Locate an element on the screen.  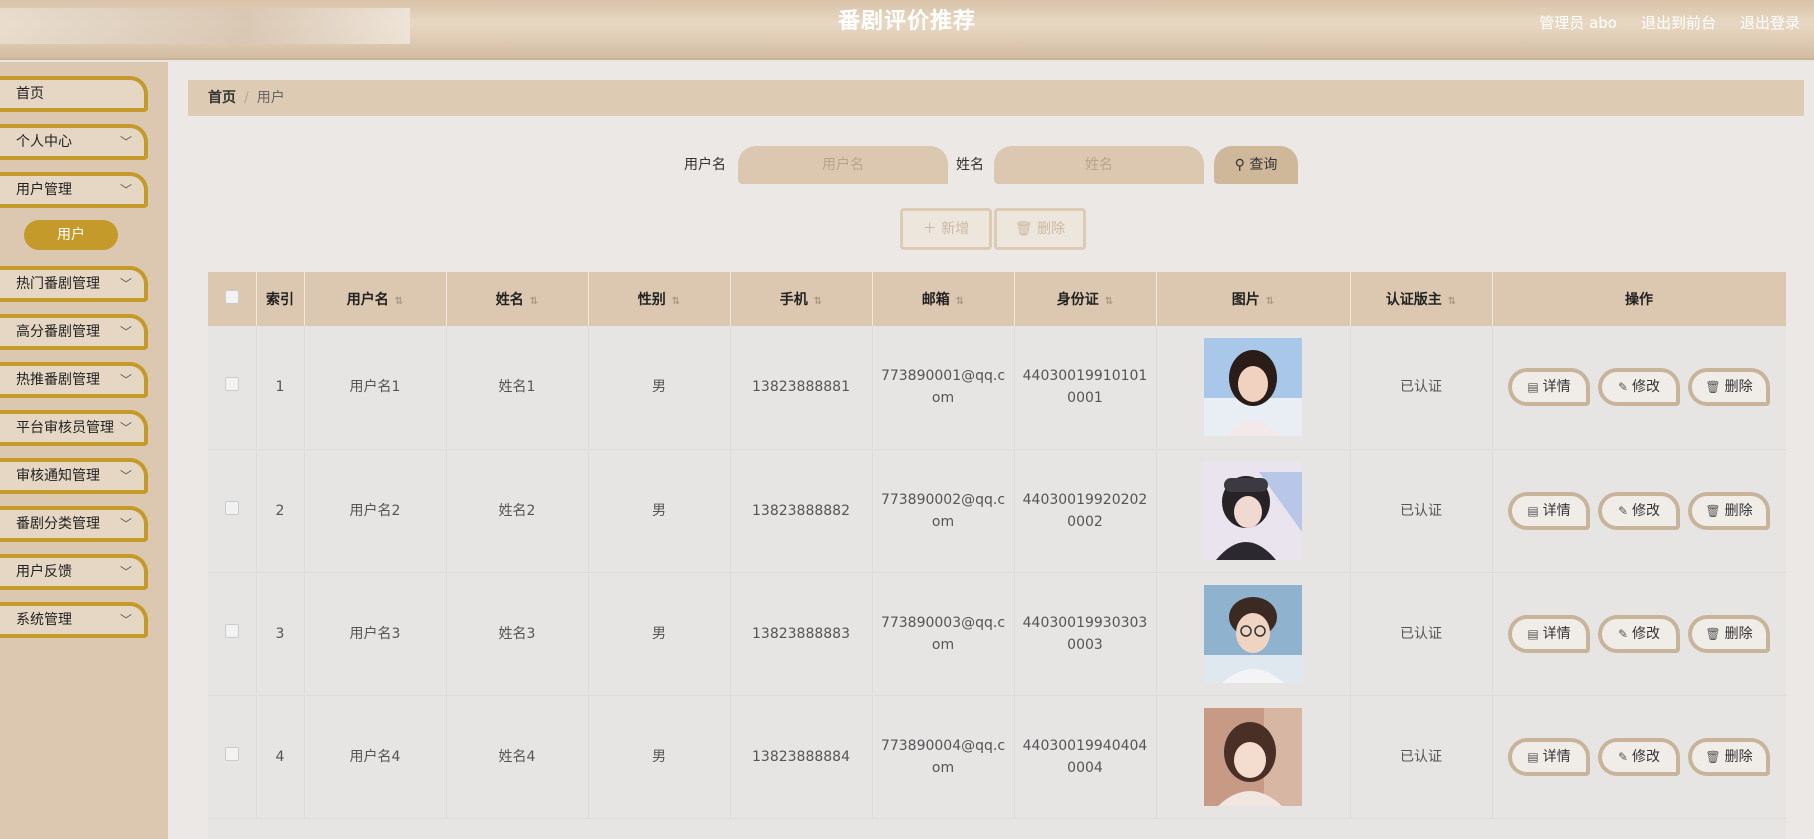
cell-name: 姓名1 is located at coordinates (517, 387).